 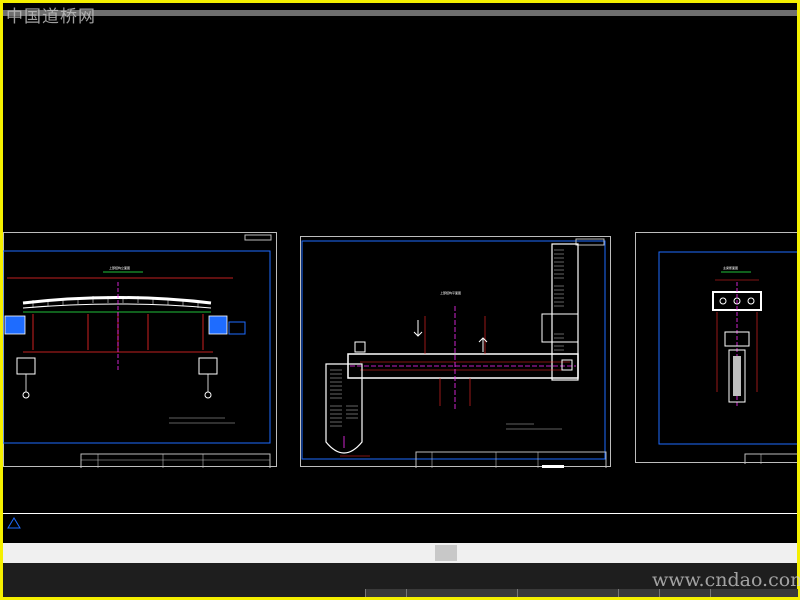 I want to click on command-line, so click(x=400, y=528).